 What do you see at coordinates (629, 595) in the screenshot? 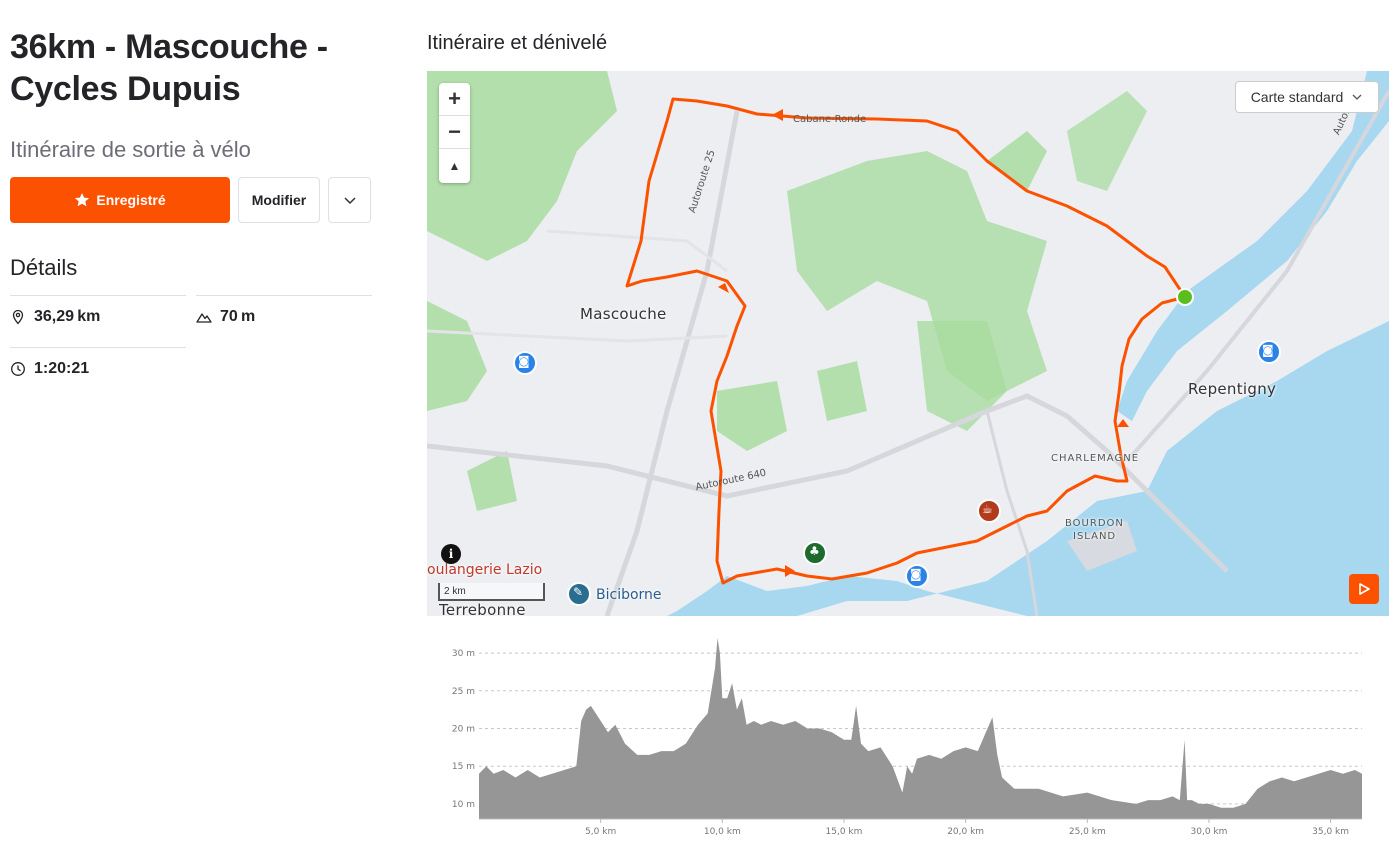
I see `poi-label-biciborne: Biciborne` at bounding box center [629, 595].